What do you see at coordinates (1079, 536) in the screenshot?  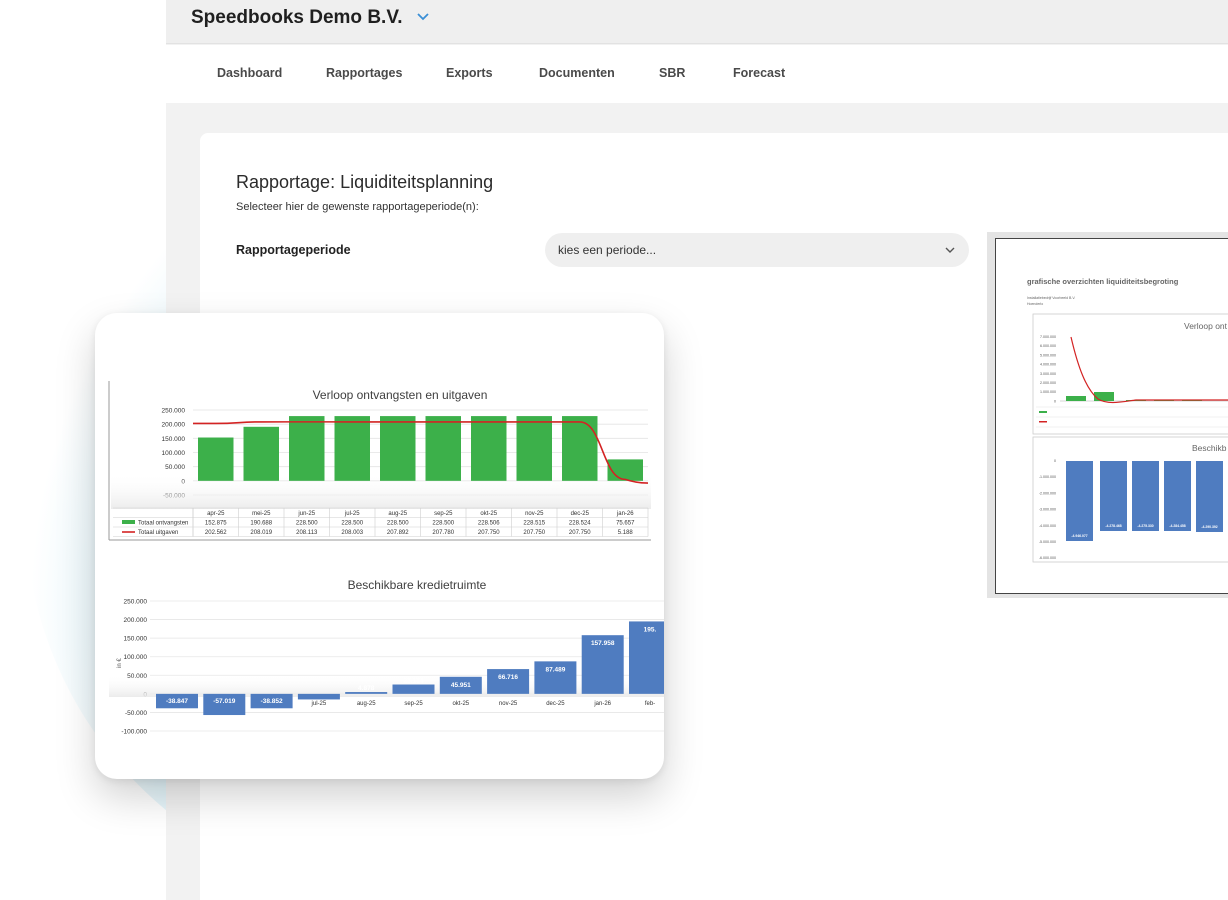 I see `preview-data-label: -4.946.077` at bounding box center [1079, 536].